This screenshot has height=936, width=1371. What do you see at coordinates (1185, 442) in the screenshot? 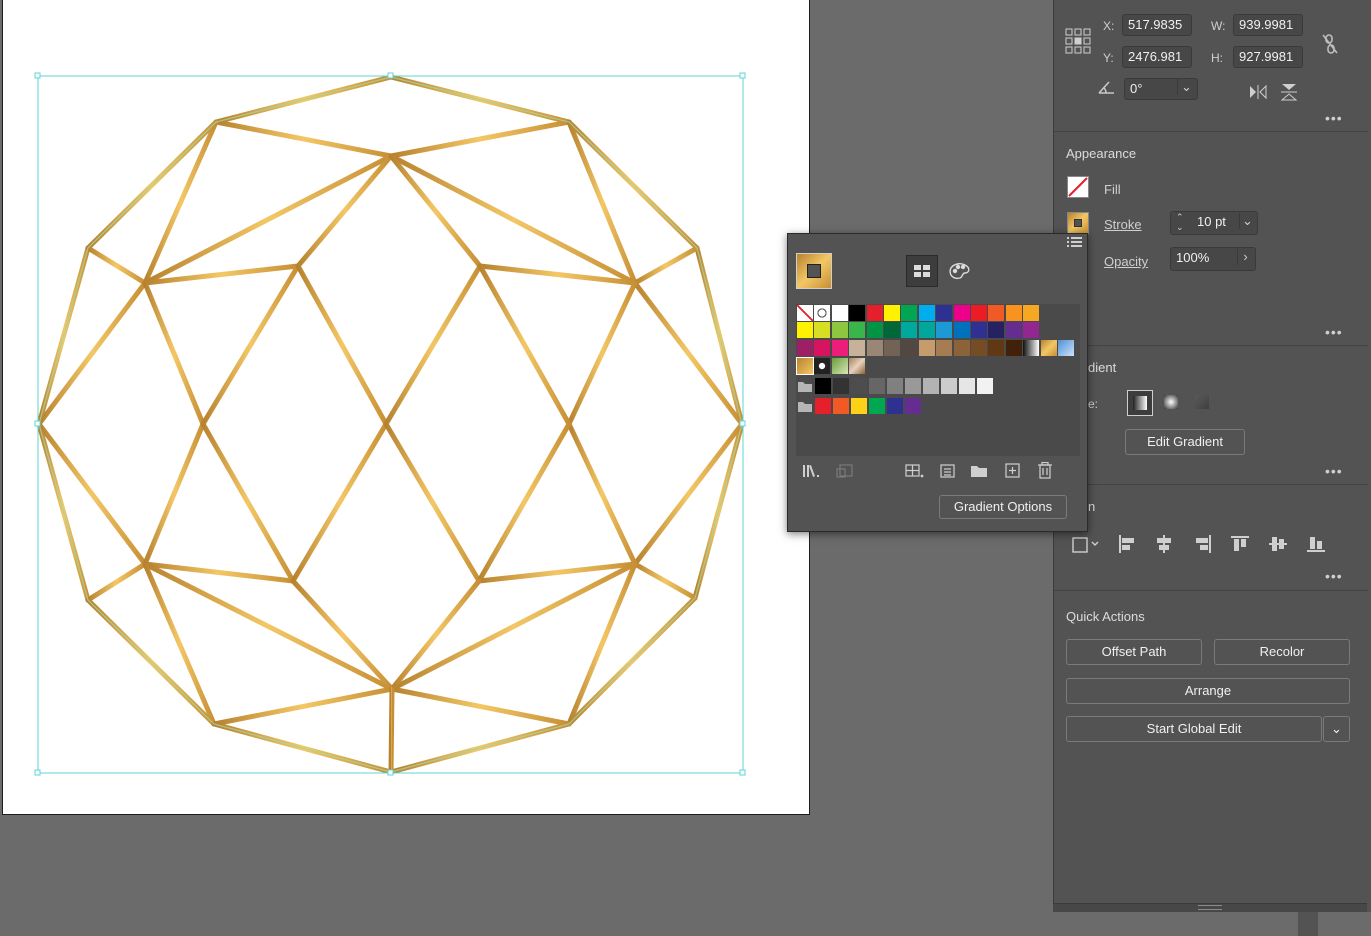
I see `edit-gradient-button: Edit Gradient` at bounding box center [1185, 442].